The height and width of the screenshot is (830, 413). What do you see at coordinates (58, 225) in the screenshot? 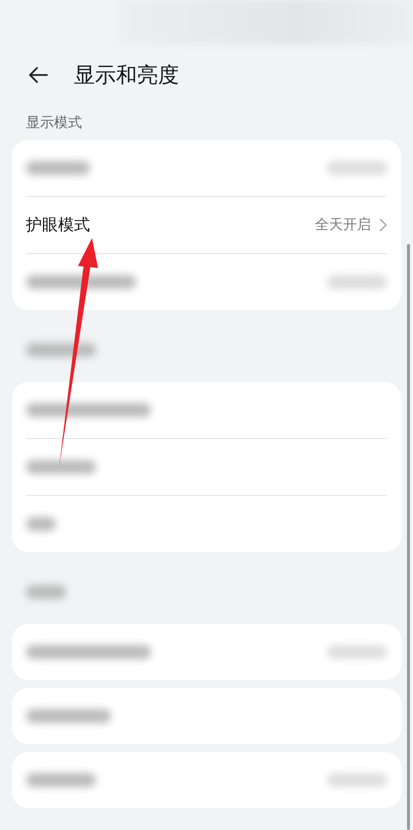
I see `row-label: 护眼模式` at bounding box center [58, 225].